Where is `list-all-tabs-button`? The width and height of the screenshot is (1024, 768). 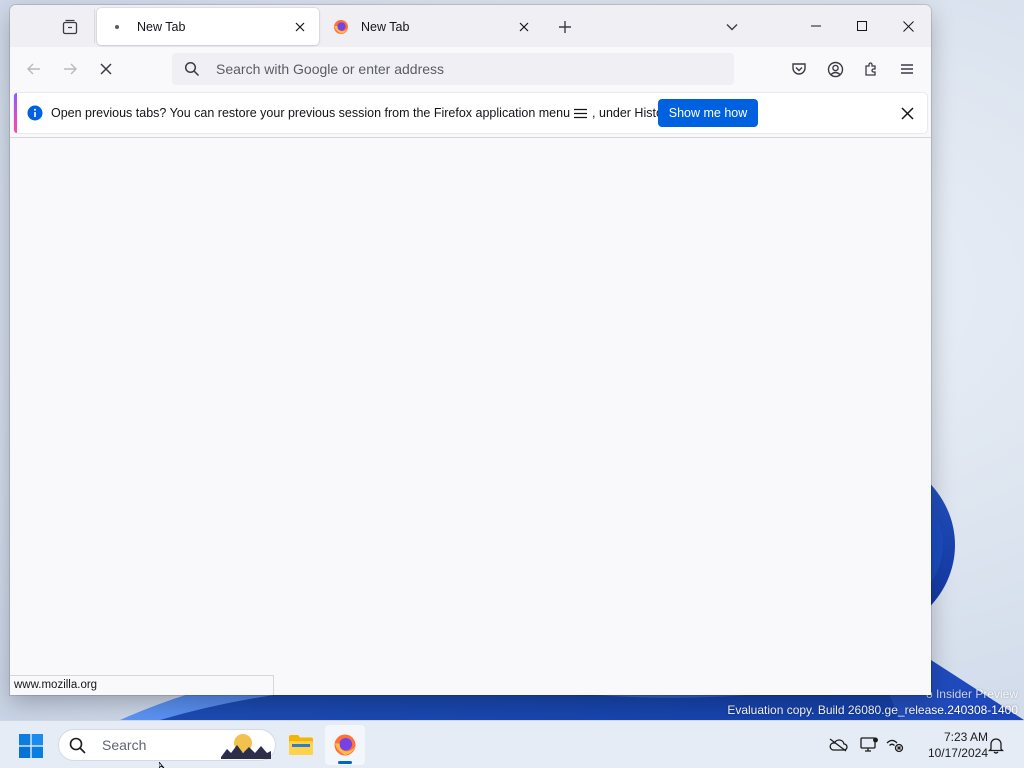
list-all-tabs-button is located at coordinates (70, 27).